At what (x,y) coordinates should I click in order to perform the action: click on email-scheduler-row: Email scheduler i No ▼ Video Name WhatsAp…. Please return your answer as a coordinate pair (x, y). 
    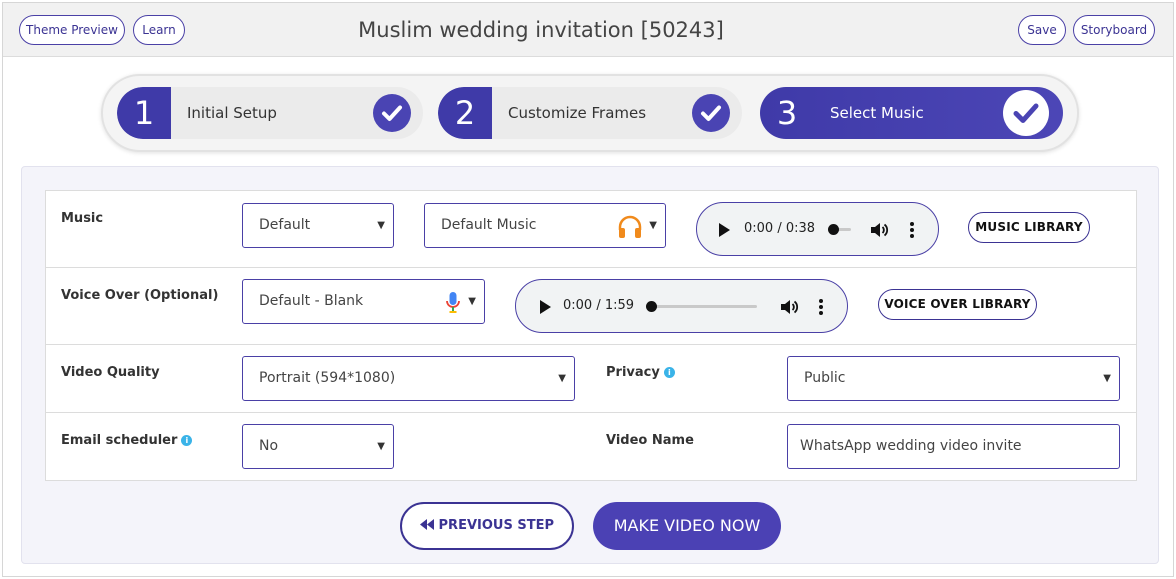
    Looking at the image, I should click on (591, 447).